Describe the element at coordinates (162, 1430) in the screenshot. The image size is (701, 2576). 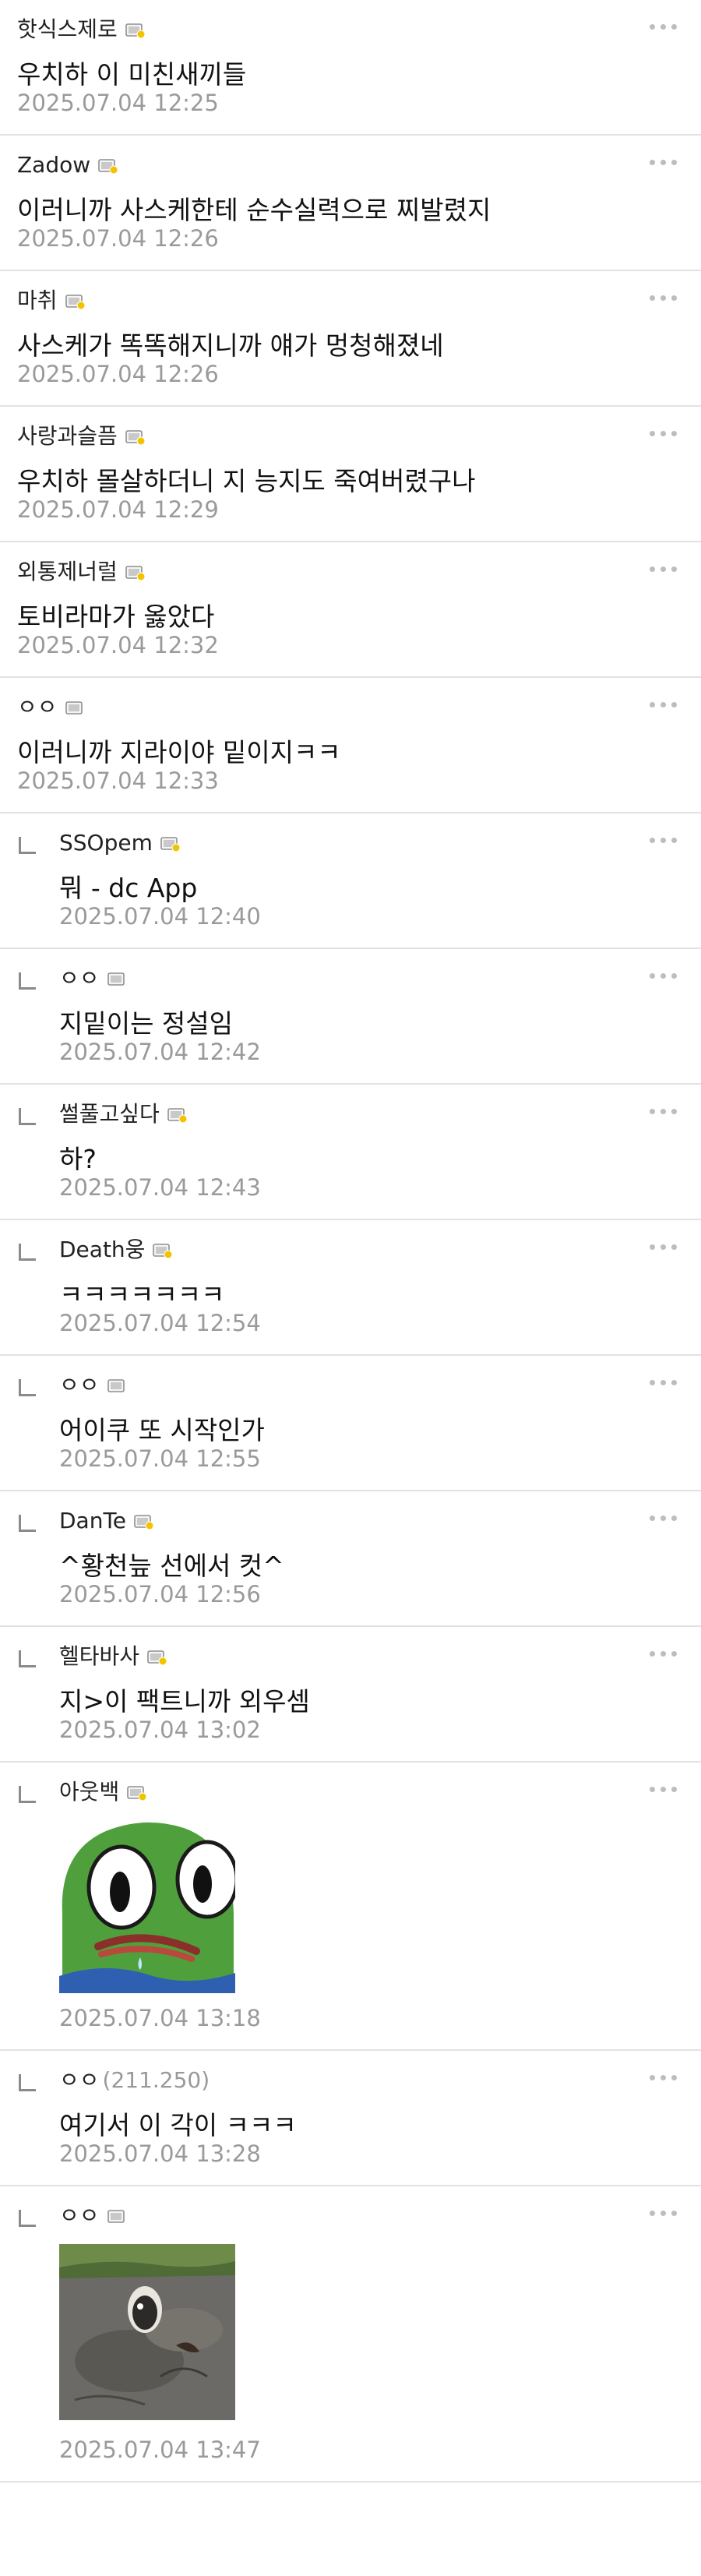
I see `comment-text: 어이쿠 또 시작인가` at that location.